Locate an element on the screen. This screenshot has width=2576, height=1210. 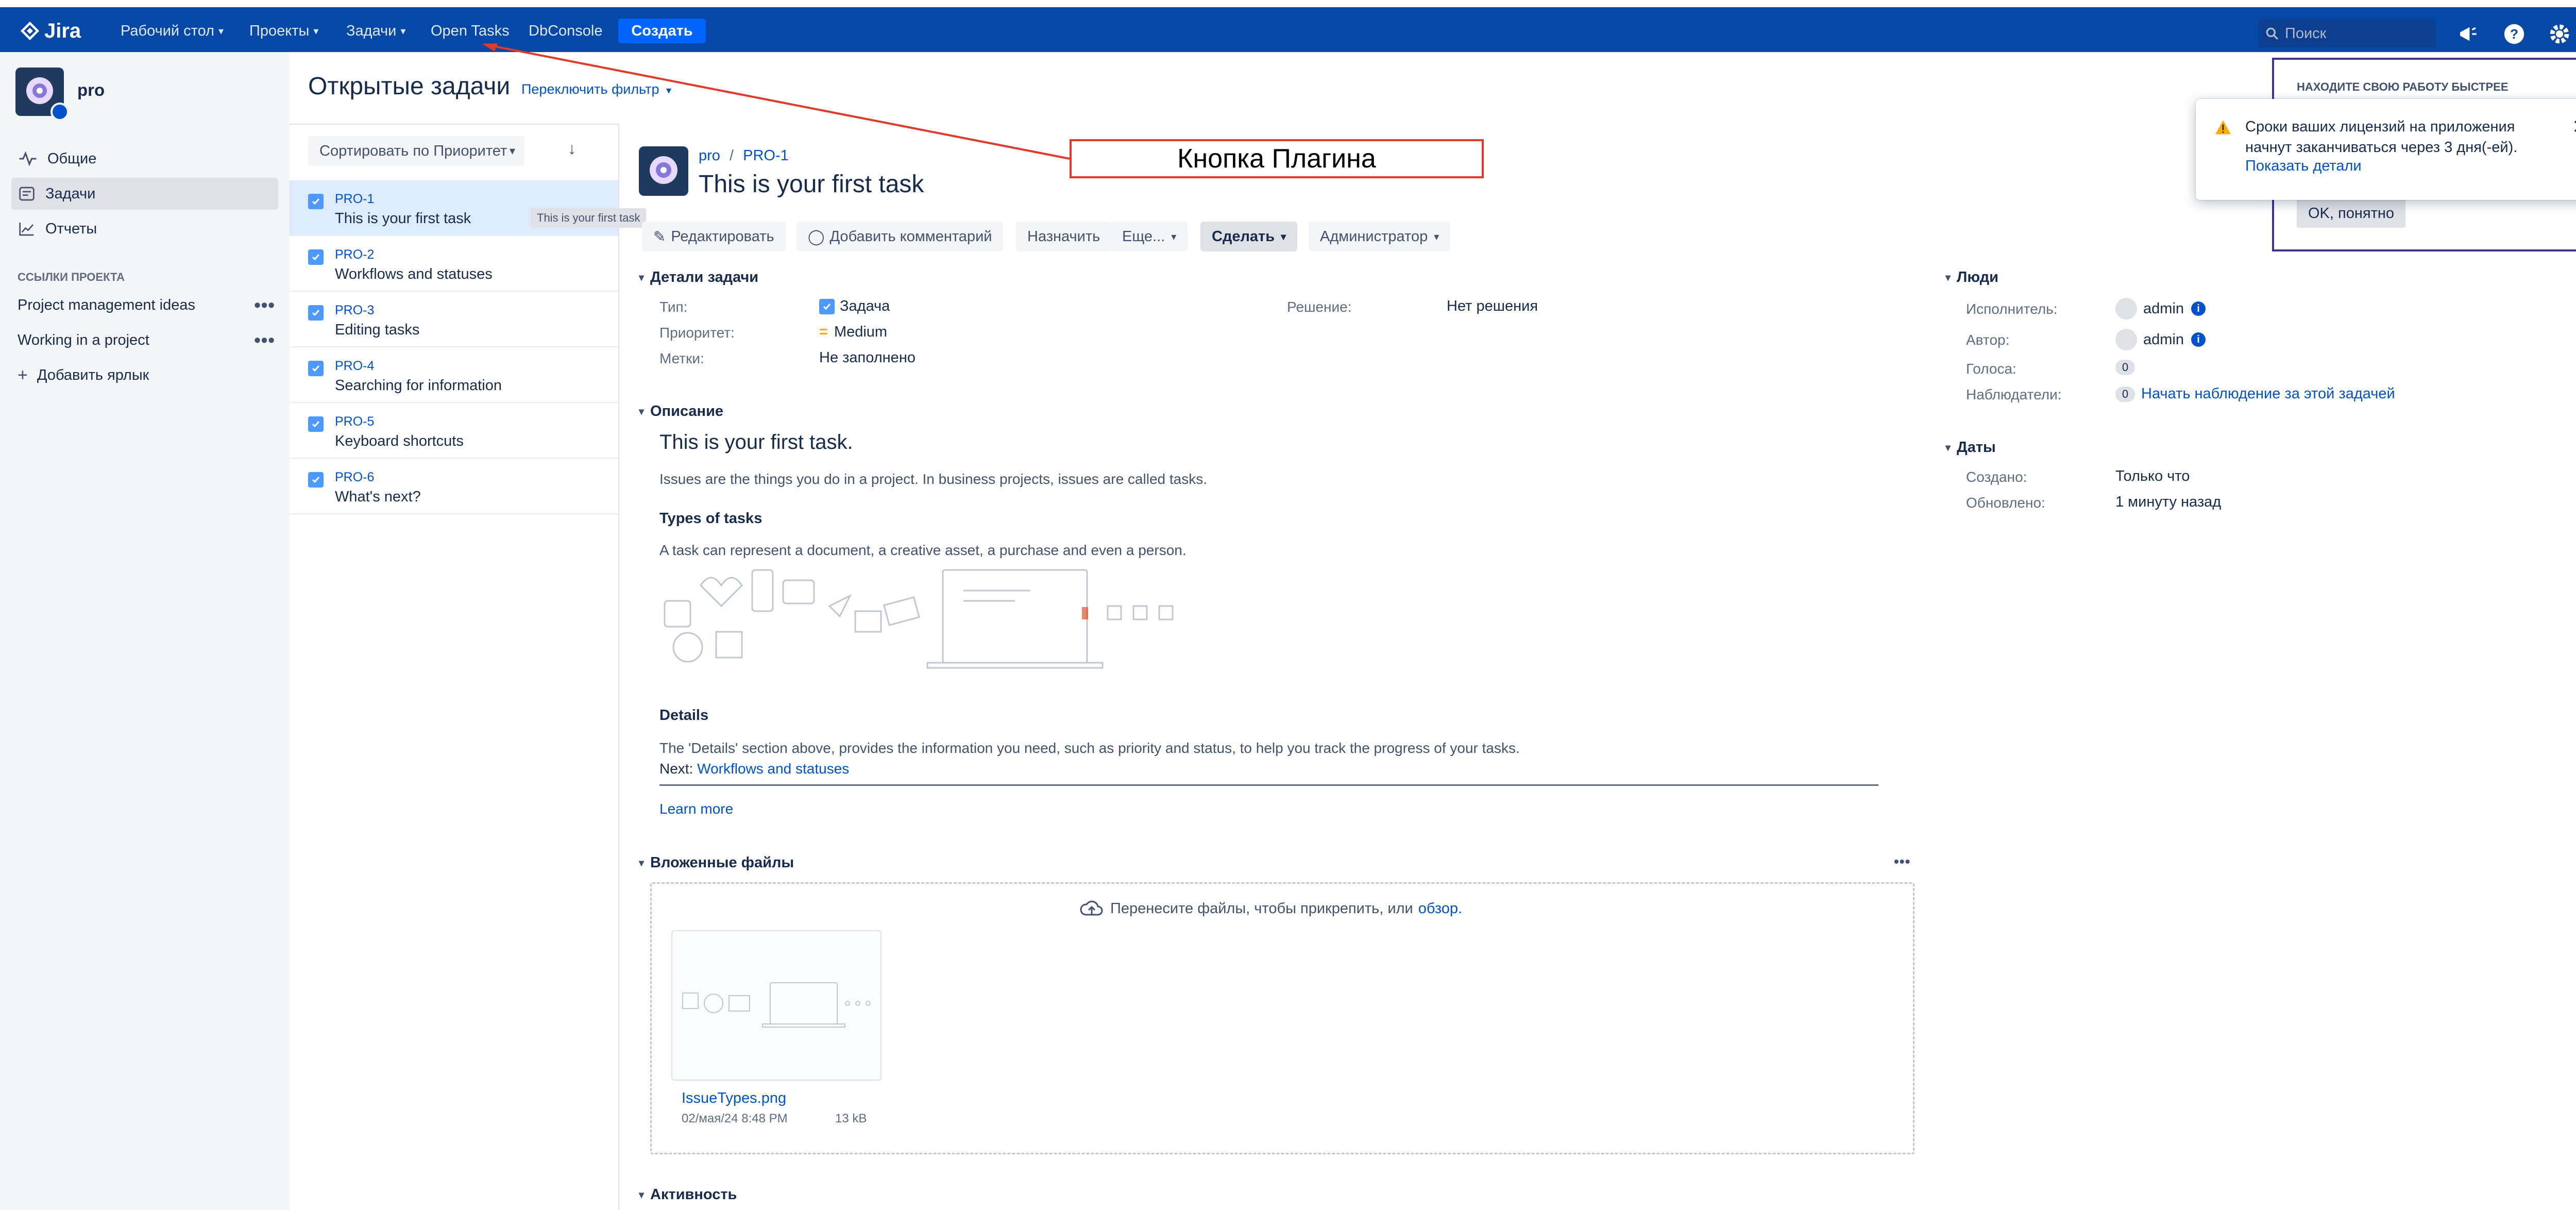
notifications-icon is located at coordinates (2467, 34).